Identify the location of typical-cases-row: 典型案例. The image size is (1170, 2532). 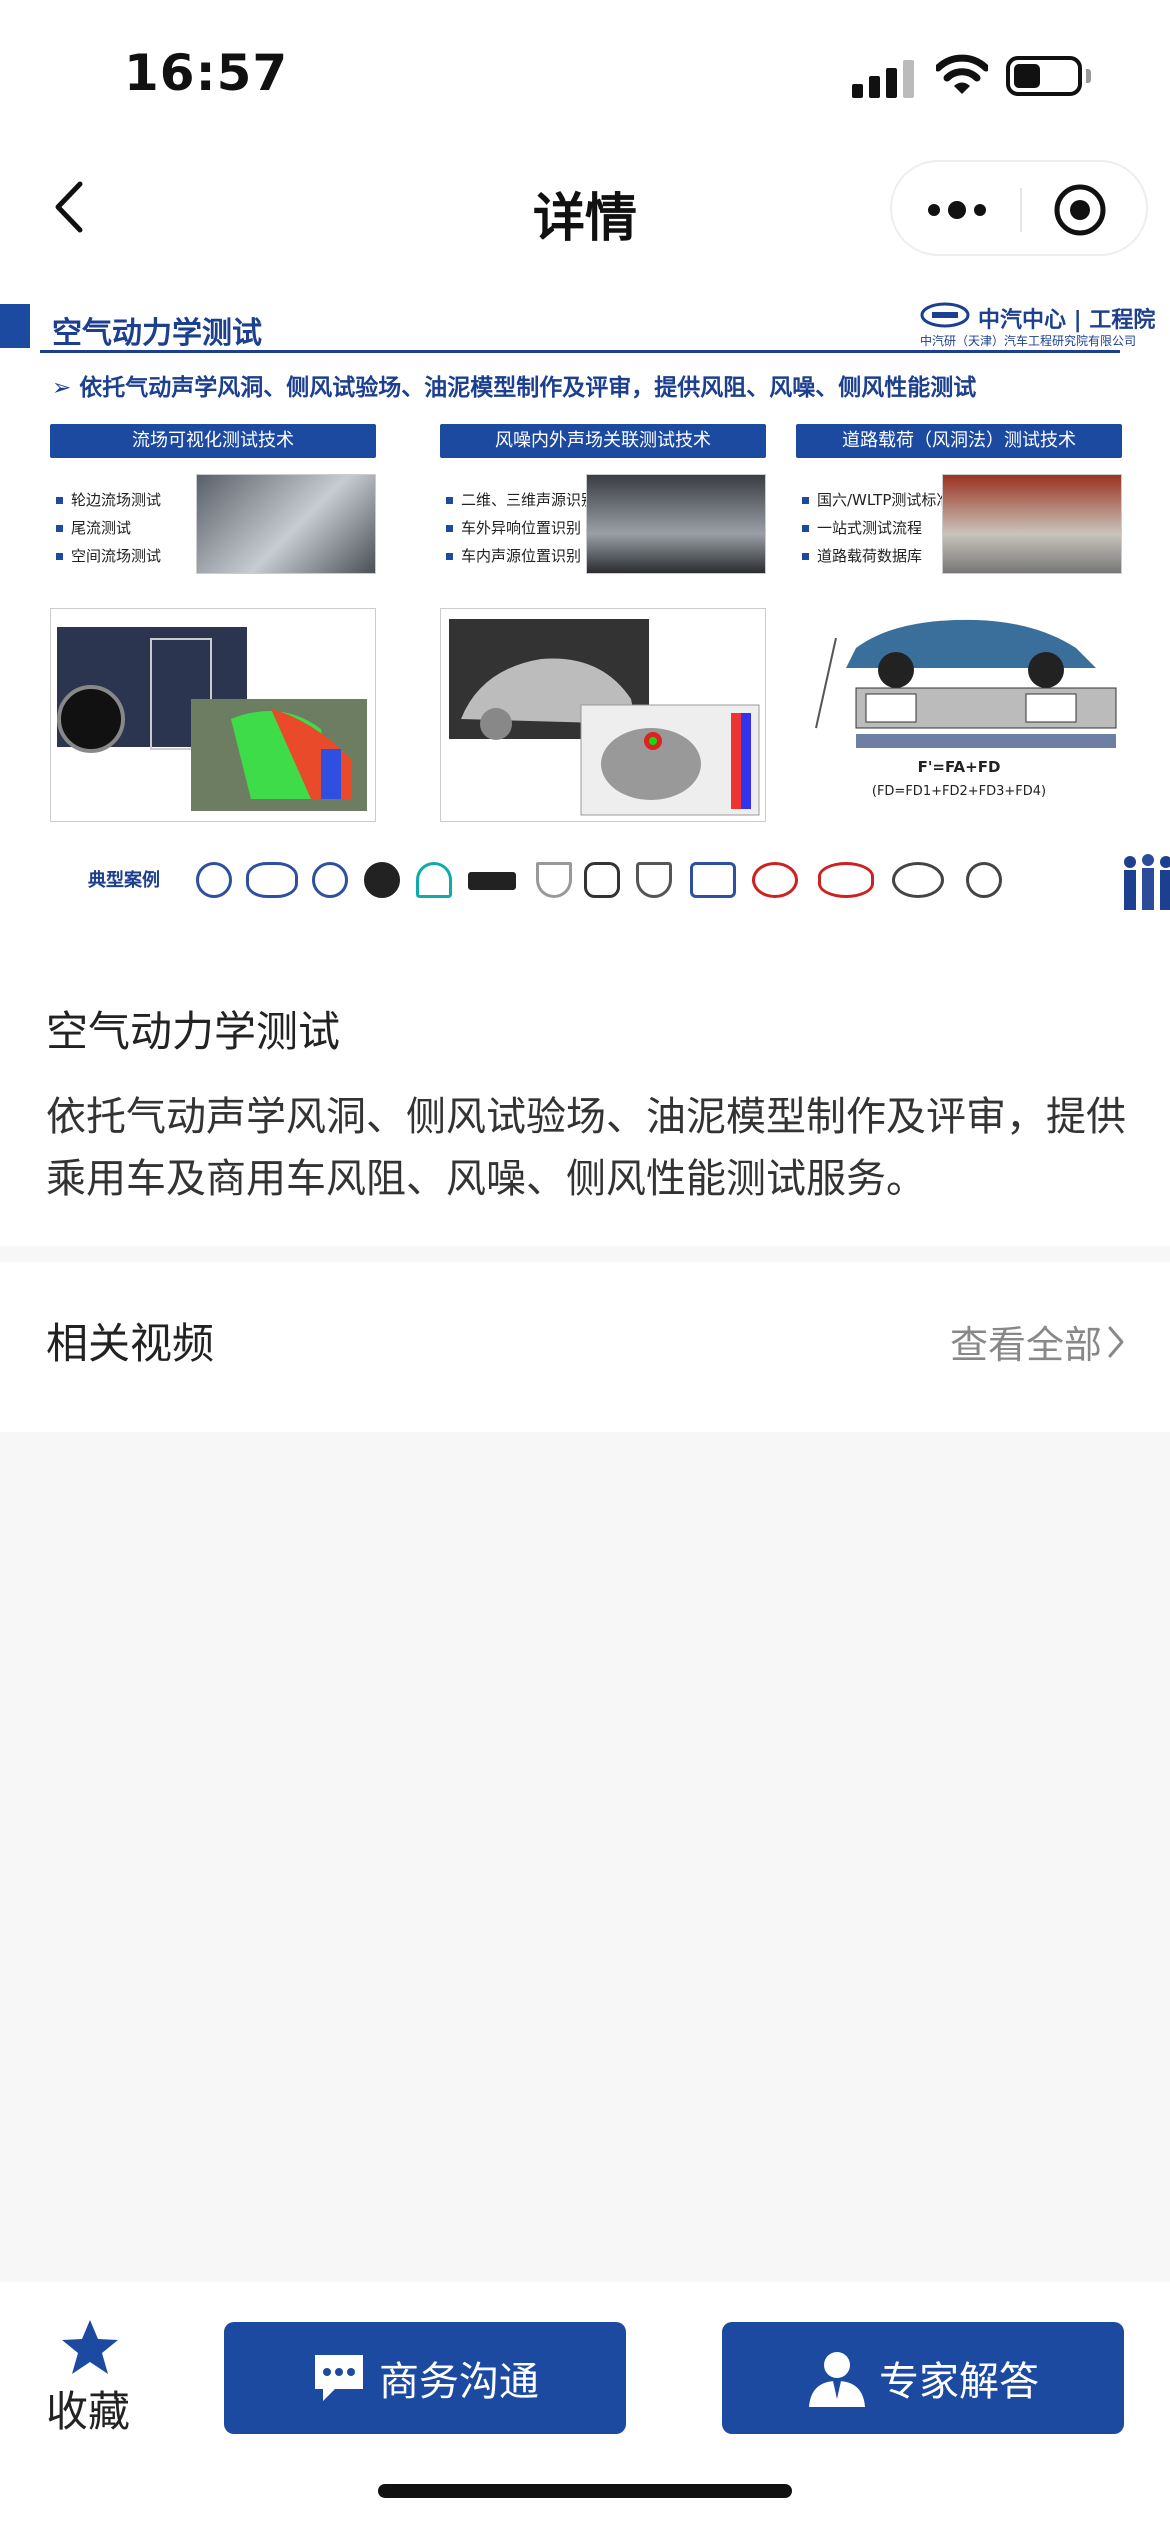
(605, 881).